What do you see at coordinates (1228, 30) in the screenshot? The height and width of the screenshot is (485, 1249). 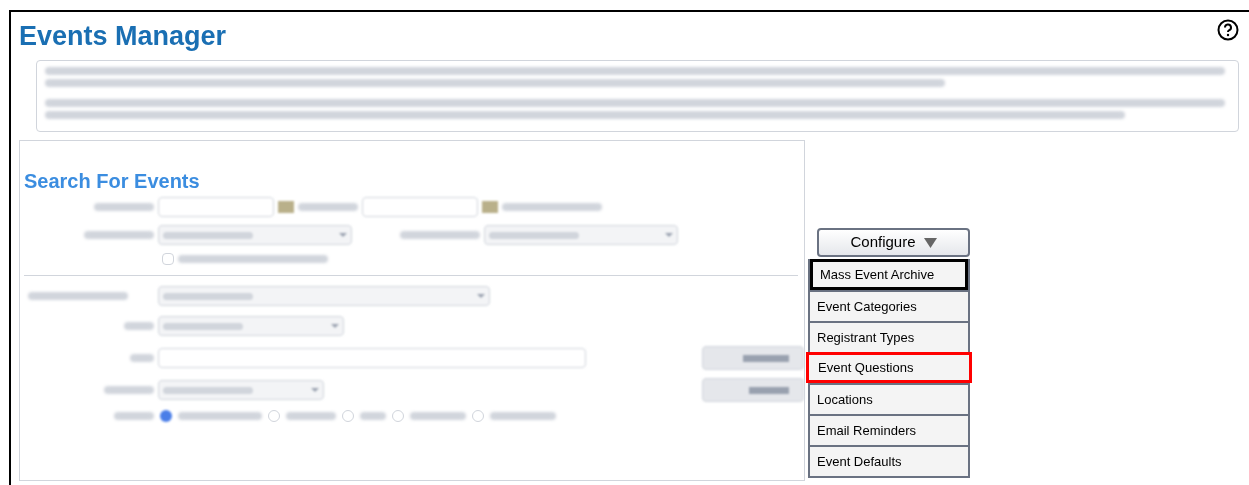 I see `help-icon` at bounding box center [1228, 30].